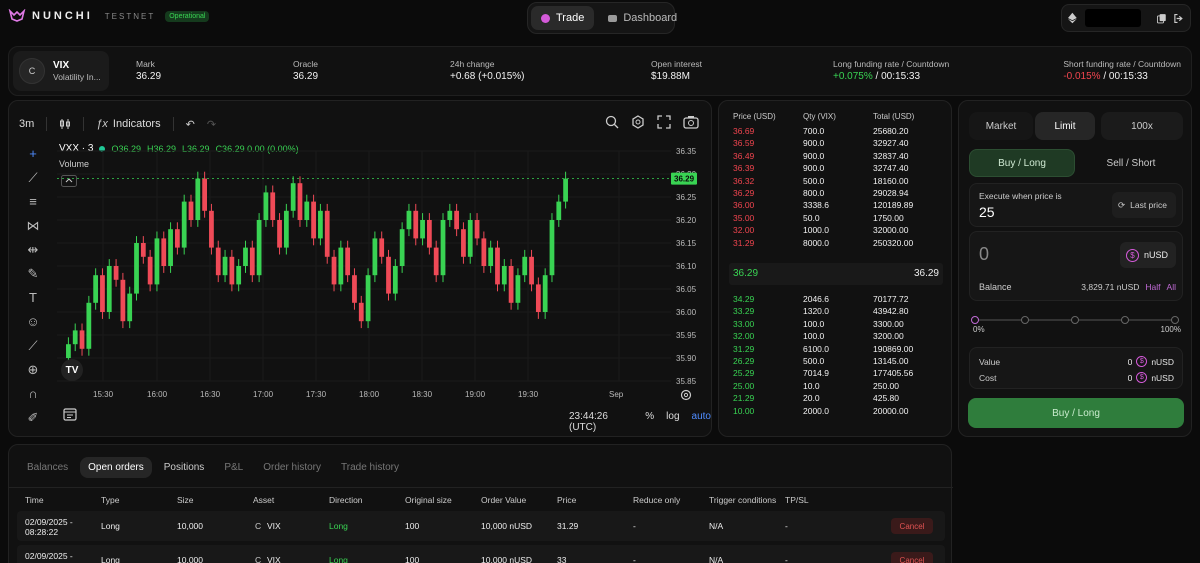 Image resolution: width=1200 pixels, height=563 pixels. I want to click on order-type-limit: Limit, so click(1065, 126).